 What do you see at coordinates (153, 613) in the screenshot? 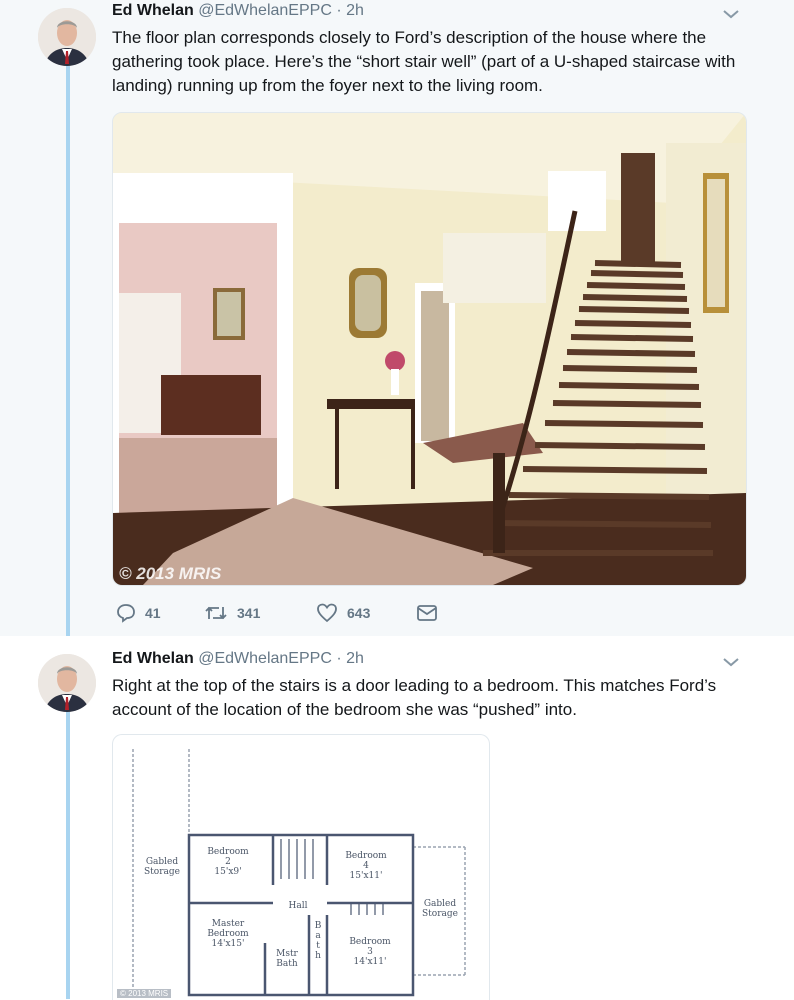
I see `reply-count: 41` at bounding box center [153, 613].